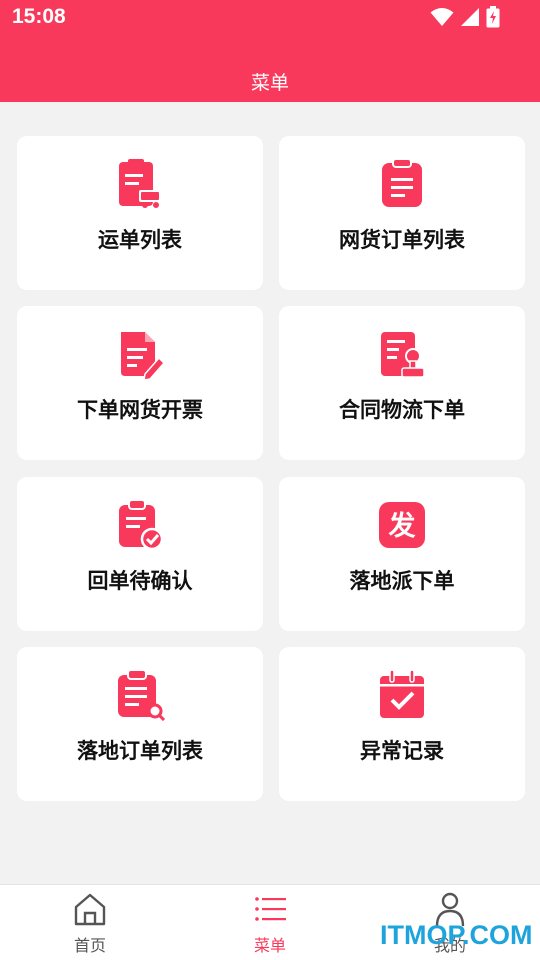 This screenshot has width=540, height=960. Describe the element at coordinates (89, 945) in the screenshot. I see `tab-label: 首页` at that location.